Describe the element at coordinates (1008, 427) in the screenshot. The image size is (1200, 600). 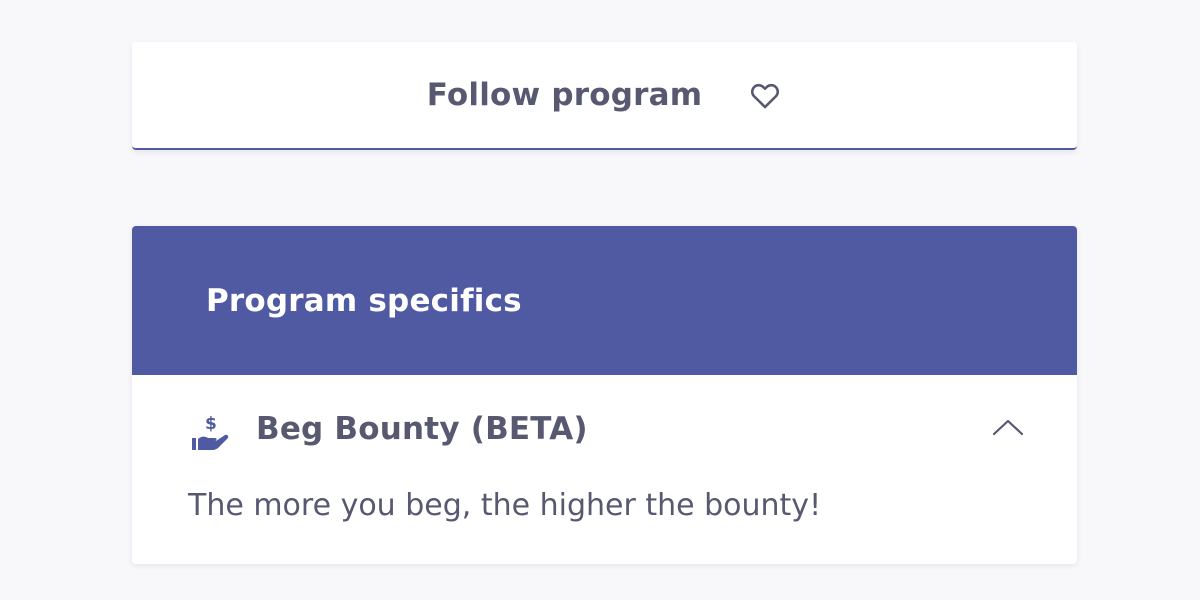
I see `chevron-up-icon` at that location.